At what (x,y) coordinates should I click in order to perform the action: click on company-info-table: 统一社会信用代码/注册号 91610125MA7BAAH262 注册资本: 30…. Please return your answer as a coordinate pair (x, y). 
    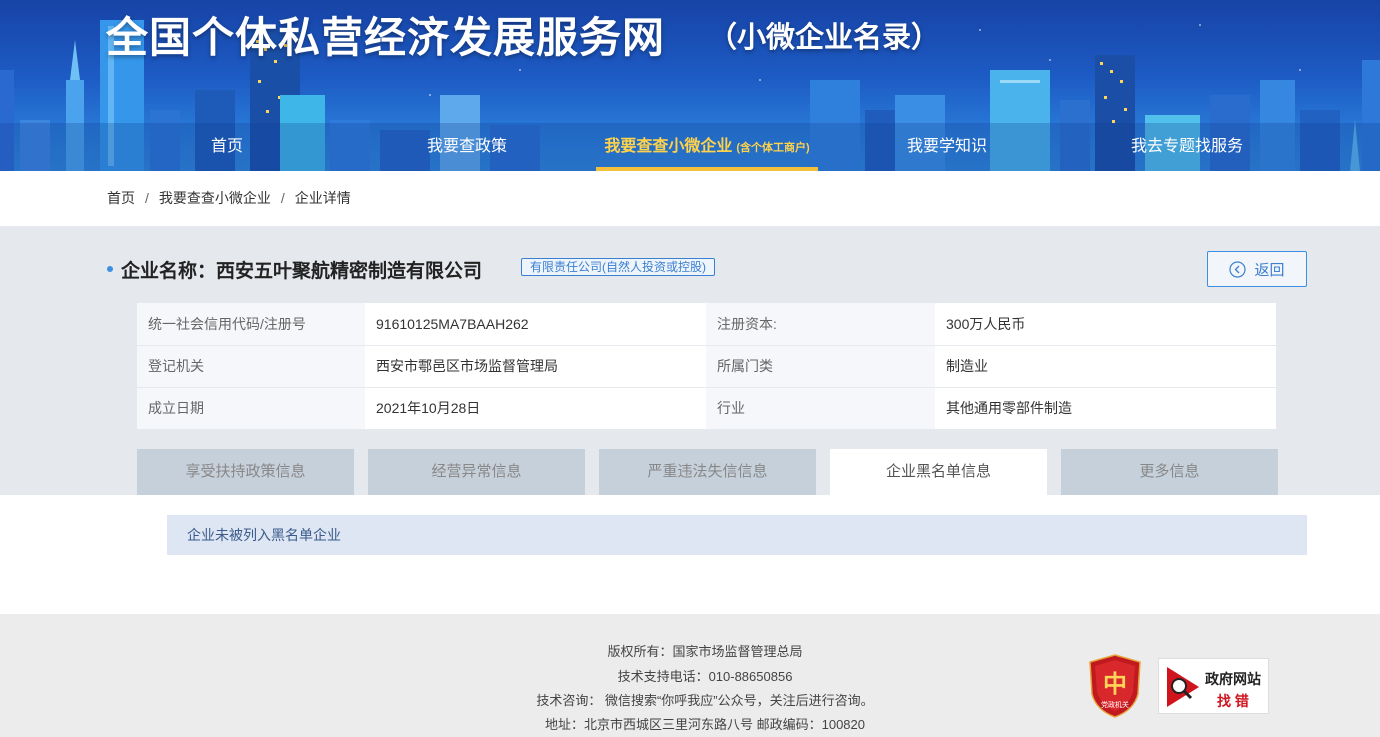
    Looking at the image, I should click on (706, 366).